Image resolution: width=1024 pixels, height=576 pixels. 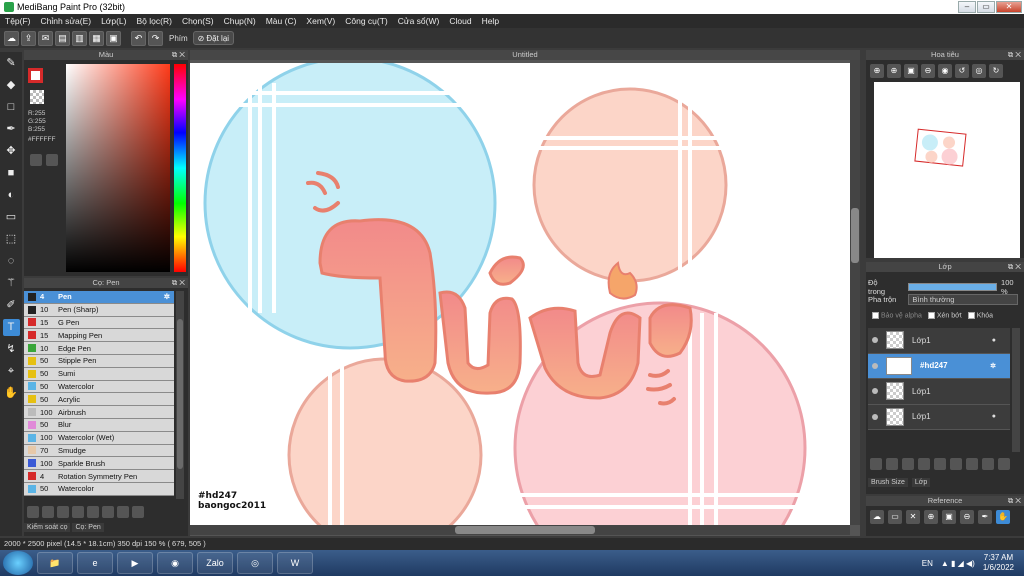 What do you see at coordinates (99, 361) in the screenshot?
I see `brush-item: 50 Stipple Pen` at bounding box center [99, 361].